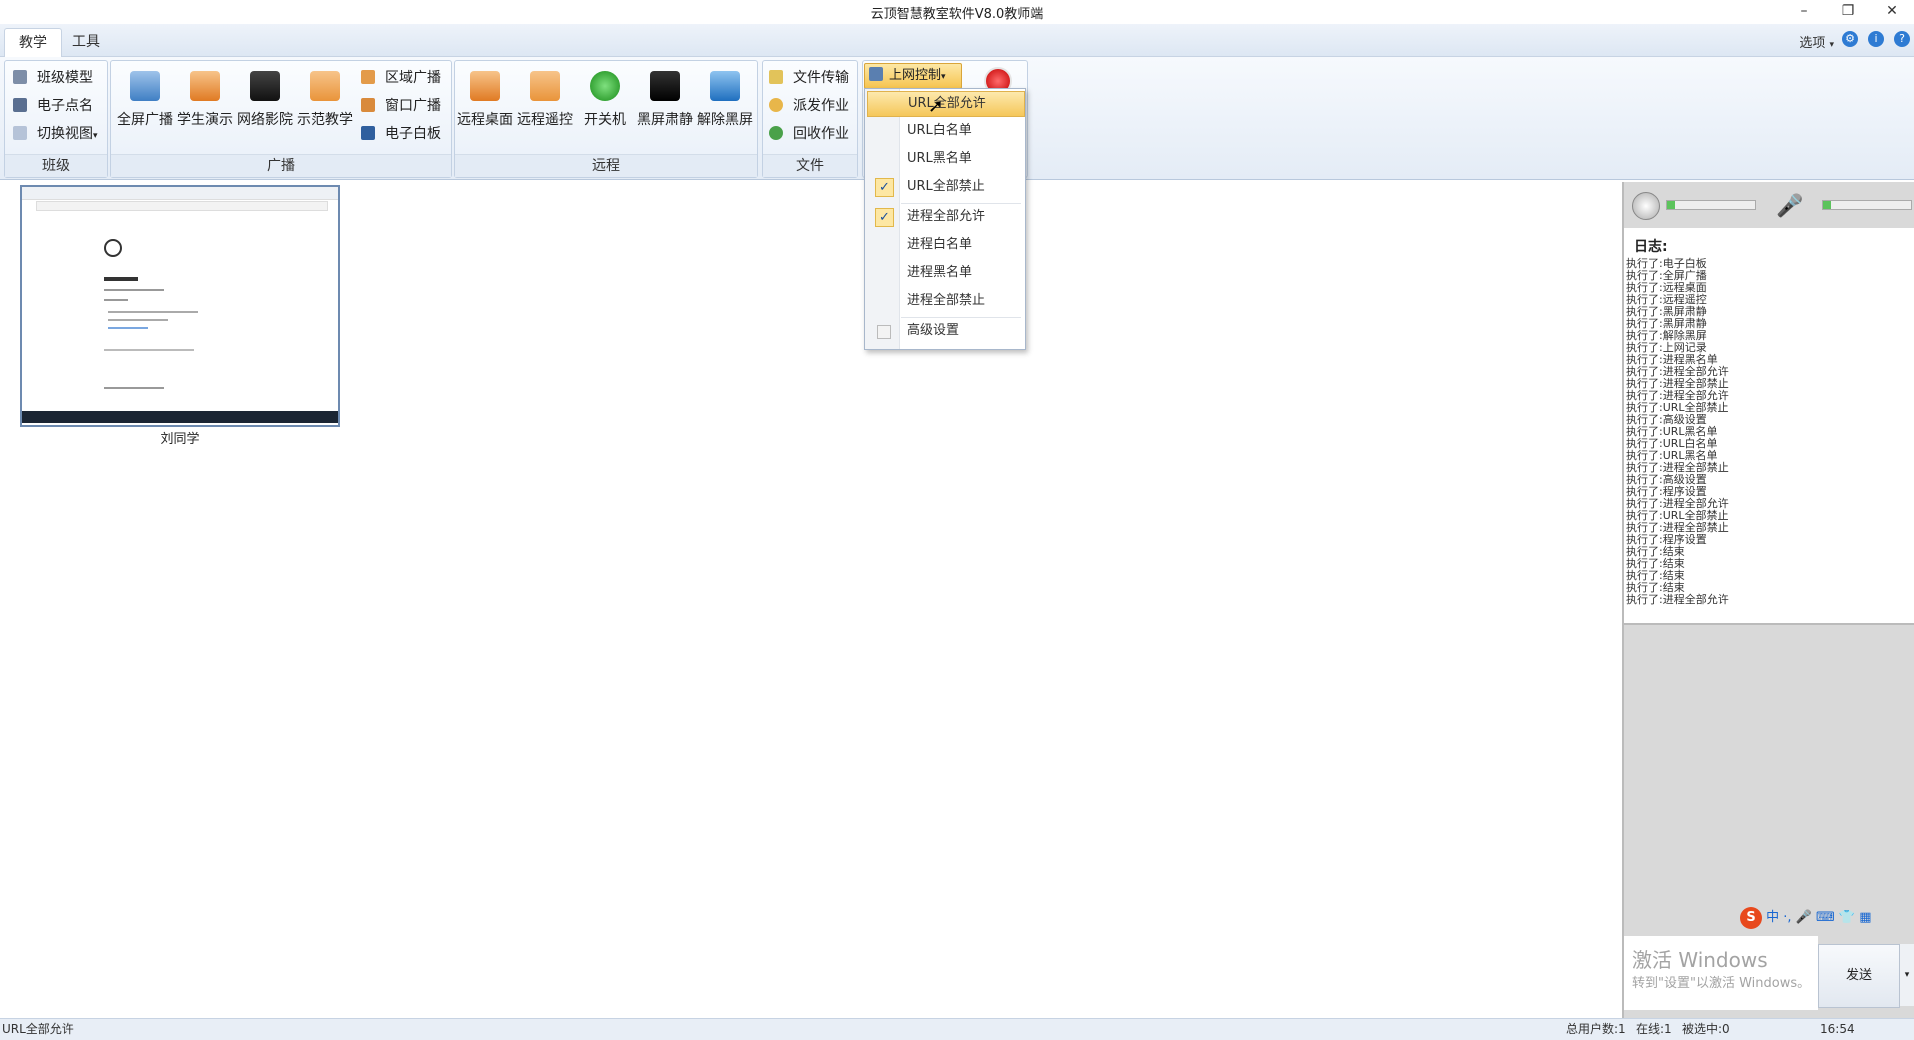 The image size is (1914, 1040). I want to click on power-icon, so click(605, 86).